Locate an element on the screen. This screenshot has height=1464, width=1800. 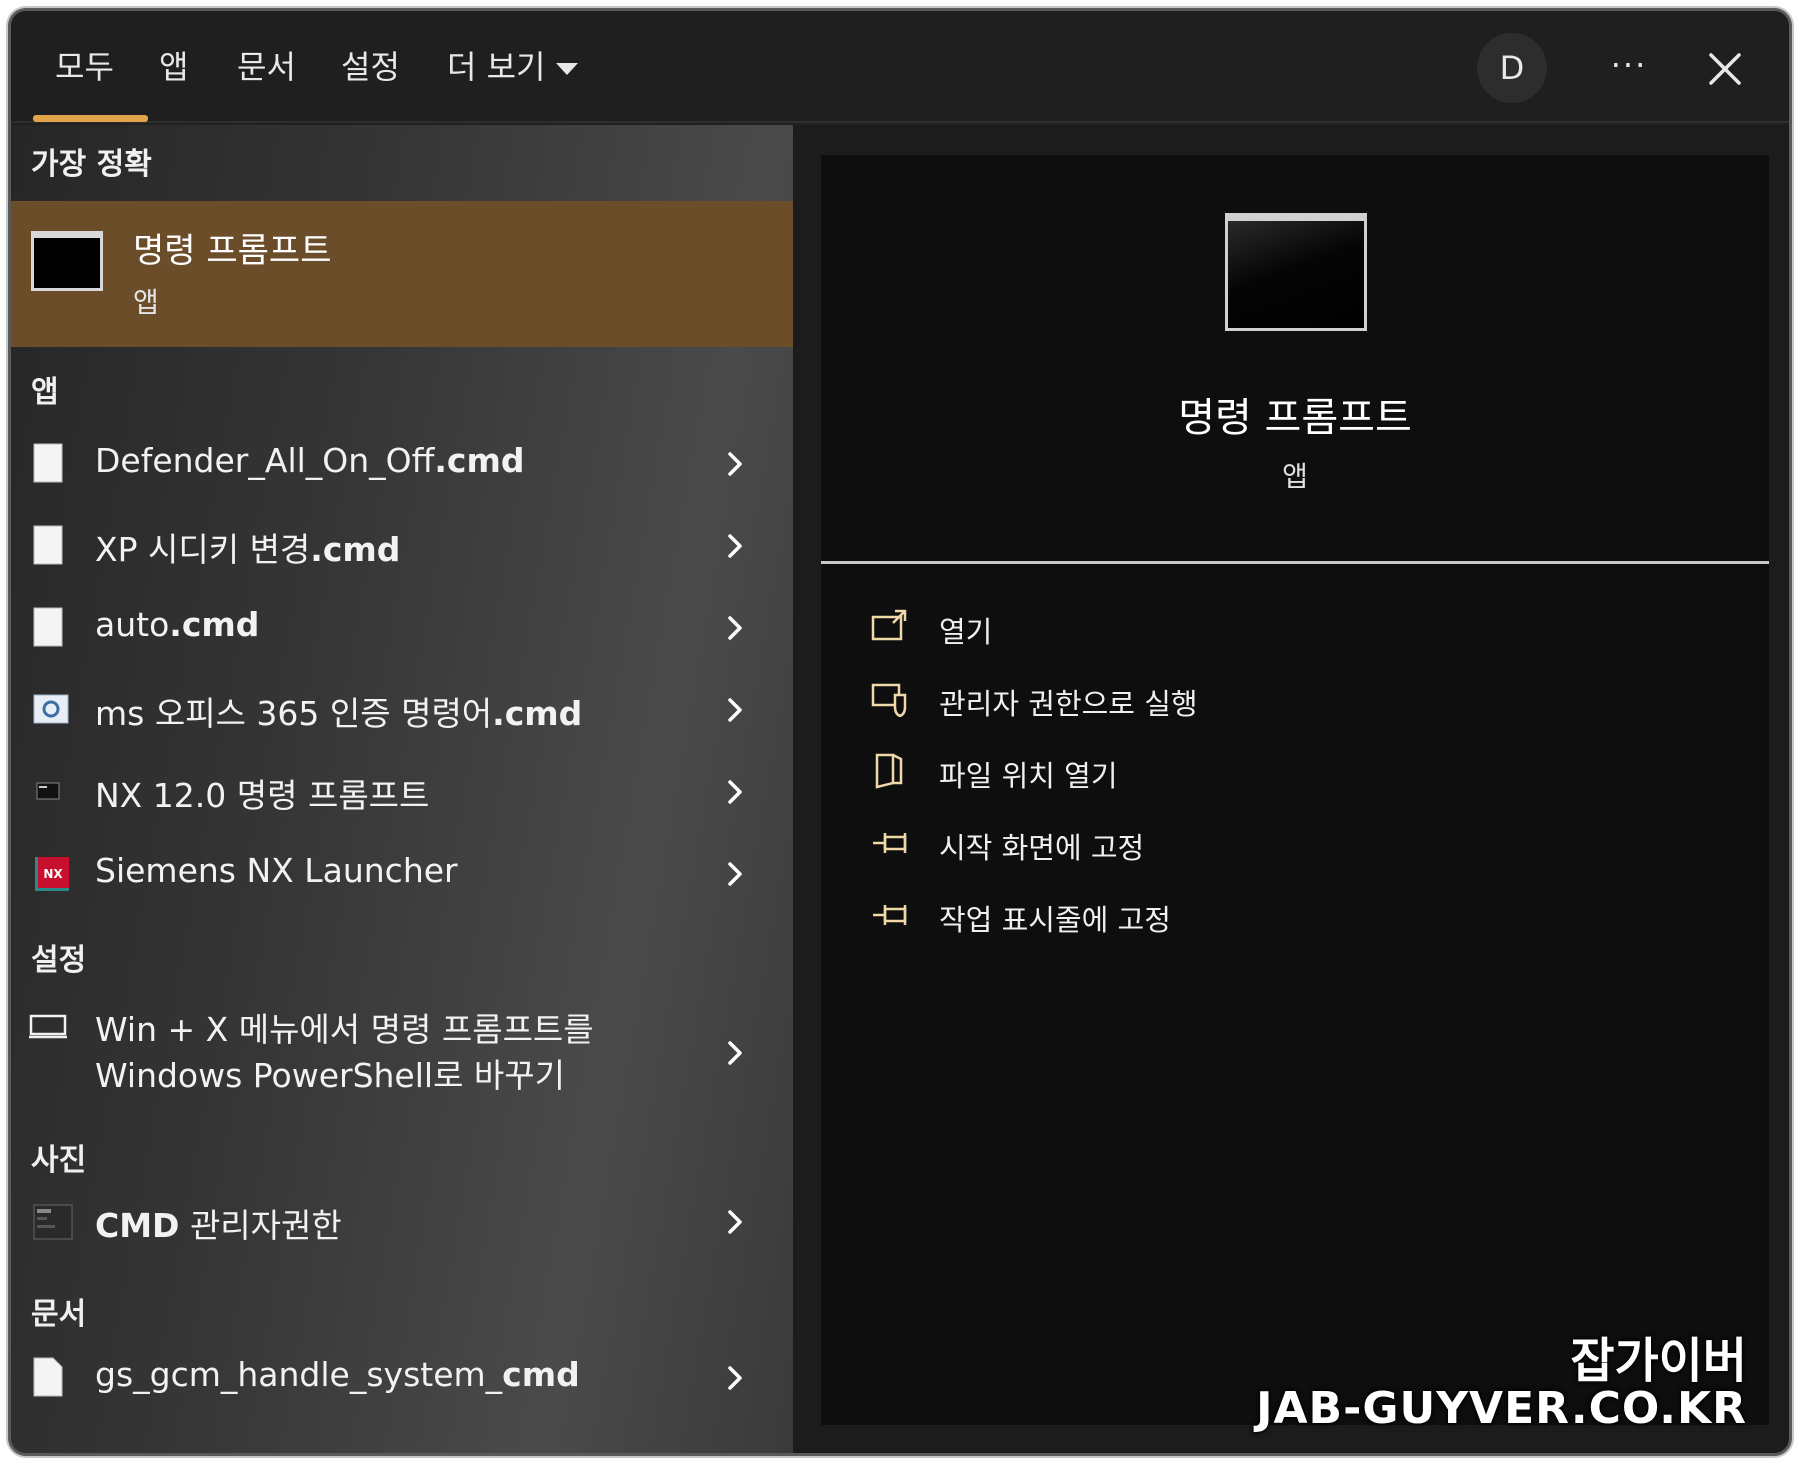
watermark-url: JAB-GUYVER.CO.KR is located at coordinates (1501, 1408).